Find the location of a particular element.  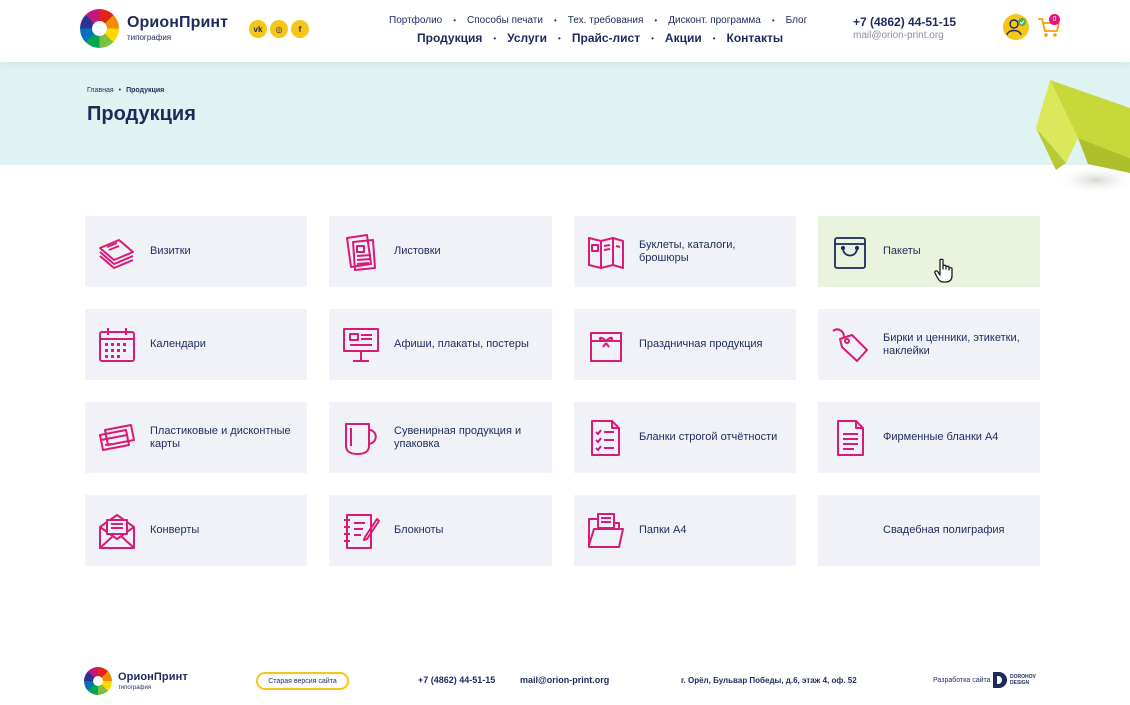

product-label: Бланки строгой отчётности is located at coordinates (708, 437).